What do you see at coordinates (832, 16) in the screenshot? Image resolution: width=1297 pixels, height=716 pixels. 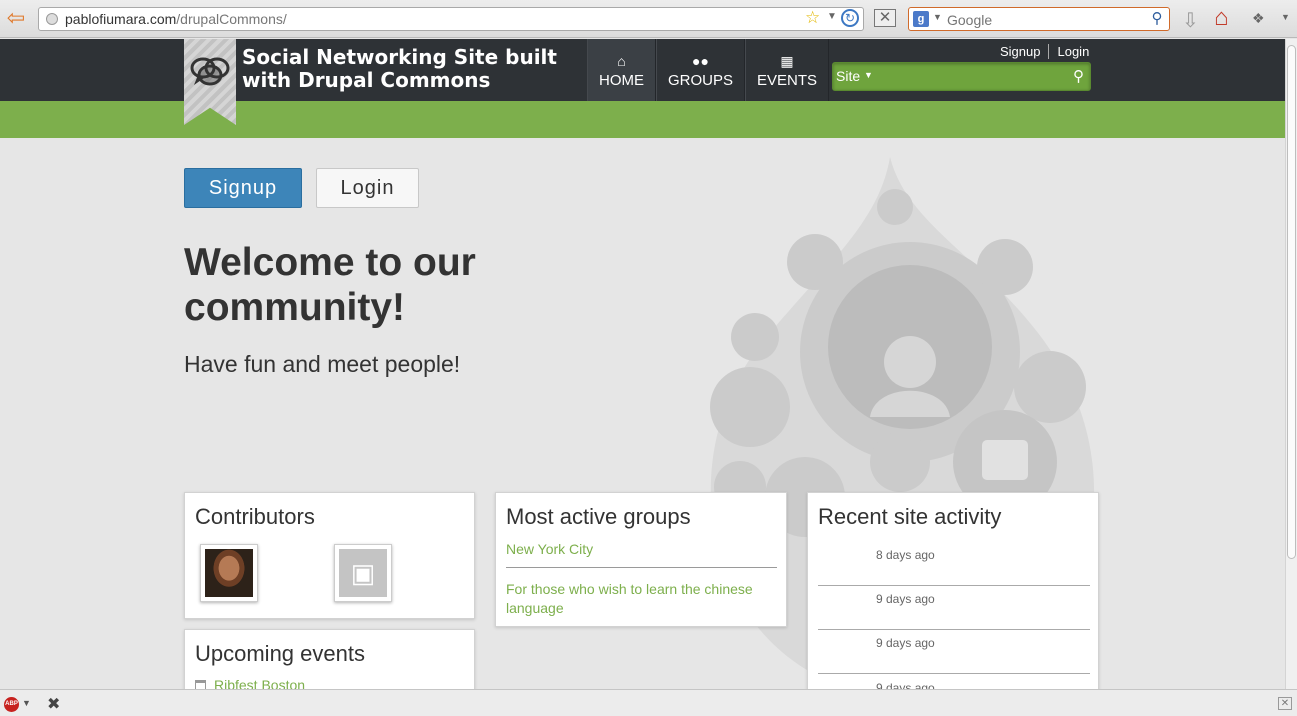 I see `url-history-dropdown-icon: ▼` at bounding box center [832, 16].